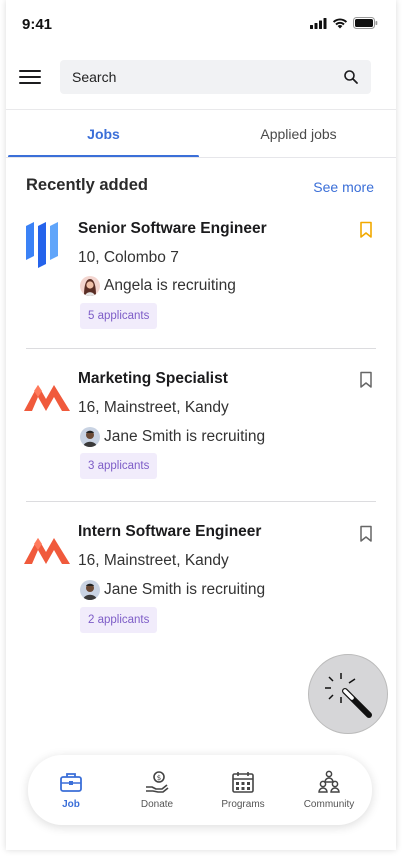  What do you see at coordinates (243, 804) in the screenshot?
I see `nav-label-programs: Programs` at bounding box center [243, 804].